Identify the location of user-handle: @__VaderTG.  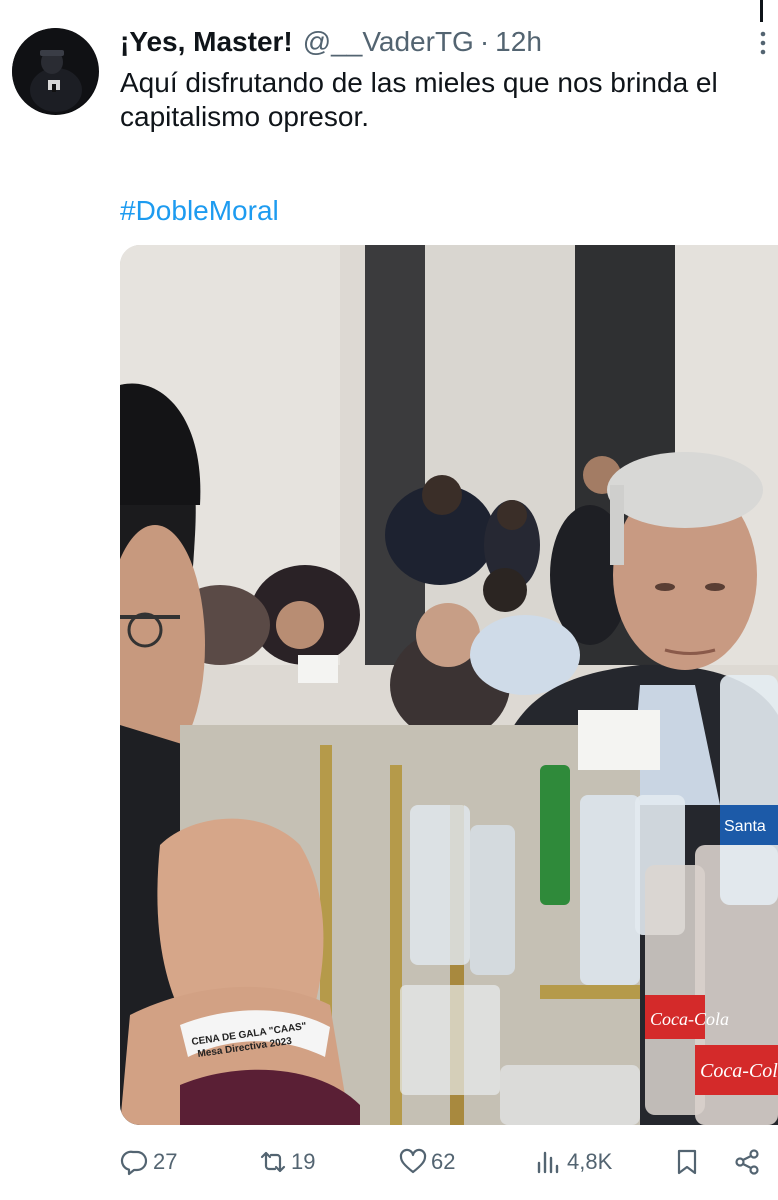
(388, 42).